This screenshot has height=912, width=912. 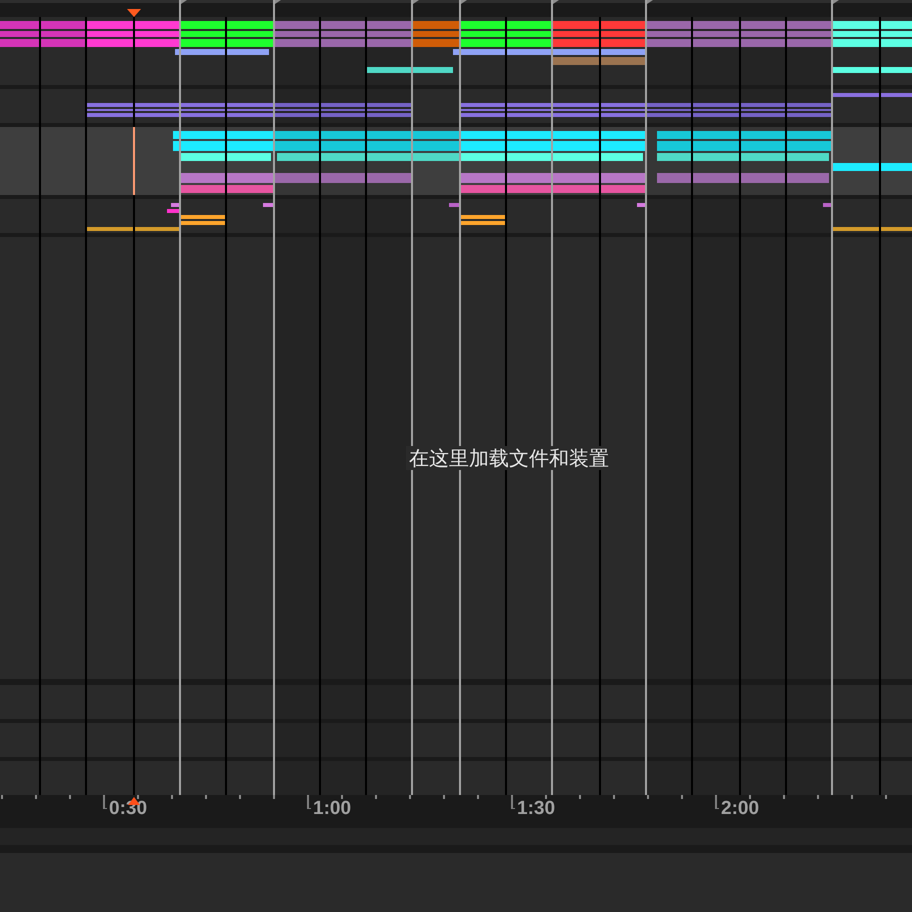 What do you see at coordinates (329, 807) in the screenshot?
I see `time-label: 1:00` at bounding box center [329, 807].